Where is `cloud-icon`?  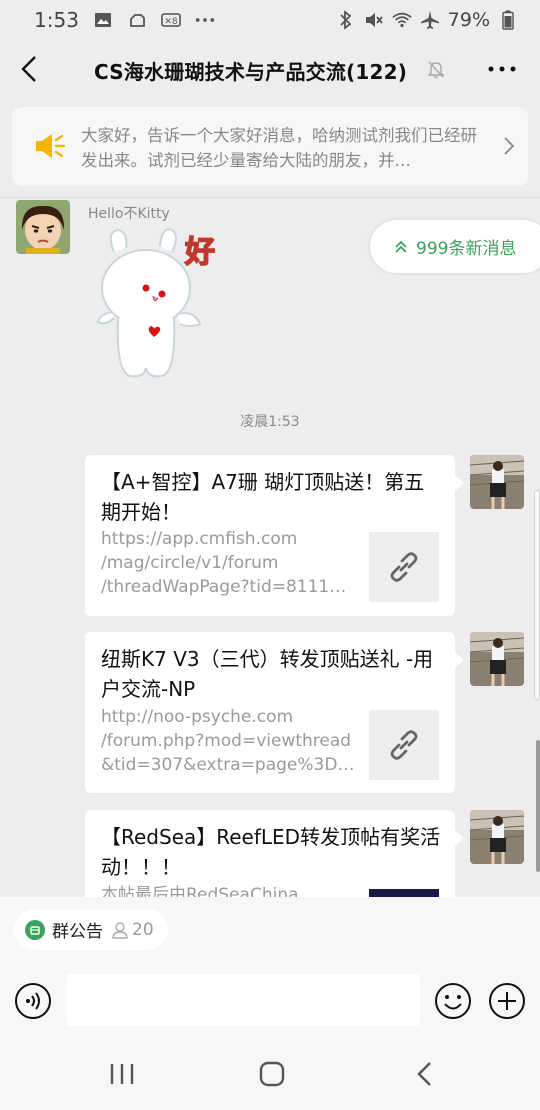
cloud-icon is located at coordinates (137, 20).